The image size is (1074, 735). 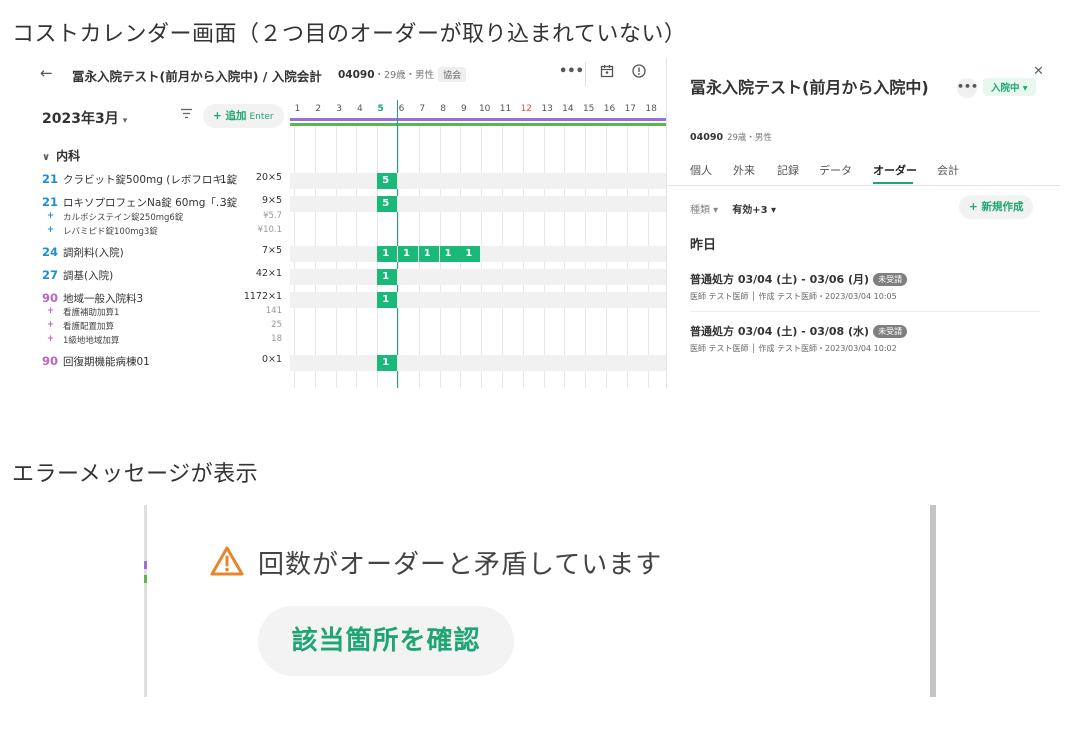 What do you see at coordinates (865, 311) in the screenshot?
I see `divider` at bounding box center [865, 311].